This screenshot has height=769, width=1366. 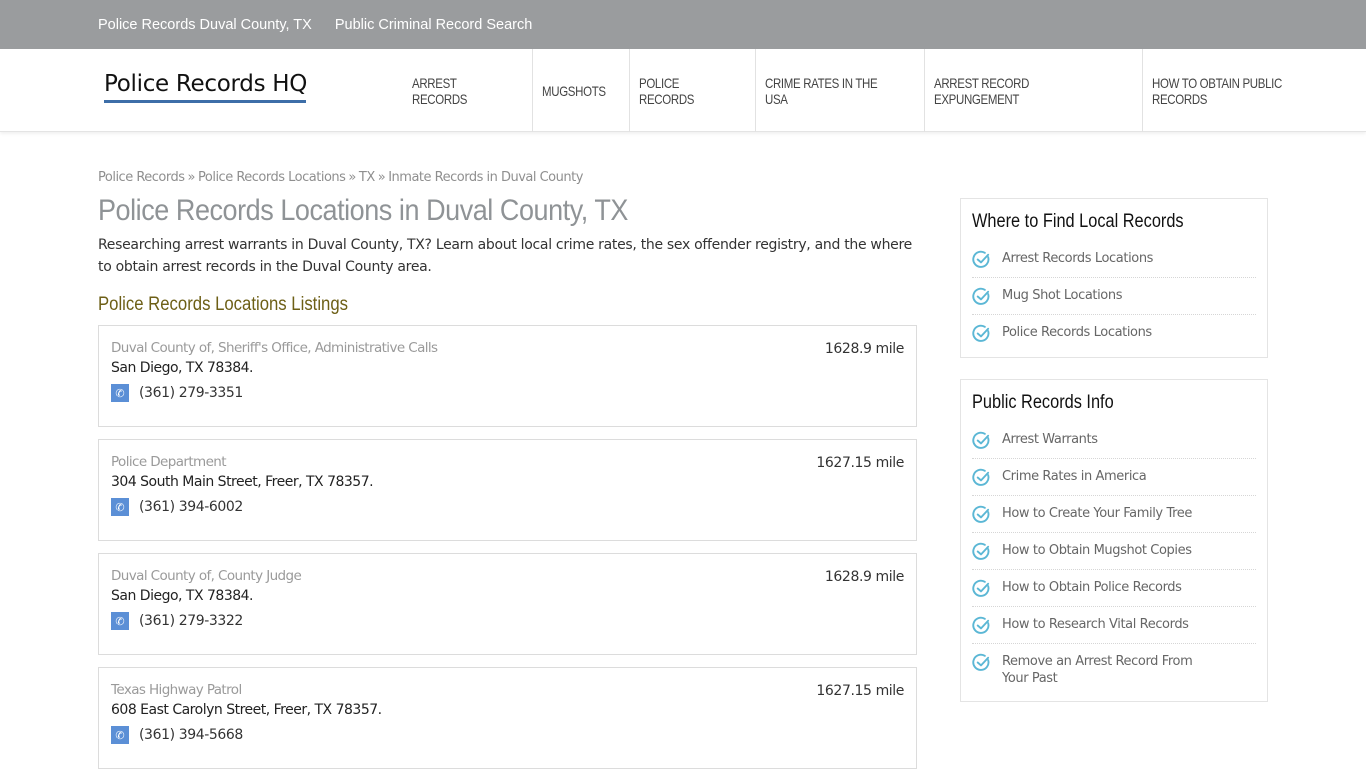 What do you see at coordinates (206, 84) in the screenshot?
I see `logo-text: Police Records HQ` at bounding box center [206, 84].